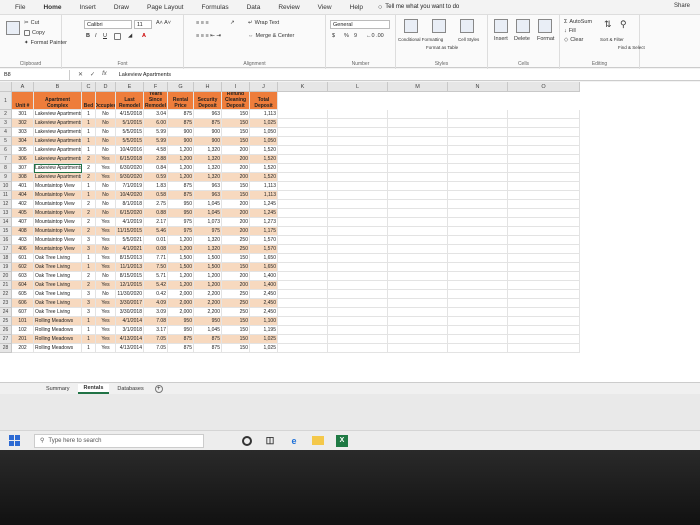 This screenshot has height=525, width=700. I want to click on table-cell: 404, so click(23, 195).